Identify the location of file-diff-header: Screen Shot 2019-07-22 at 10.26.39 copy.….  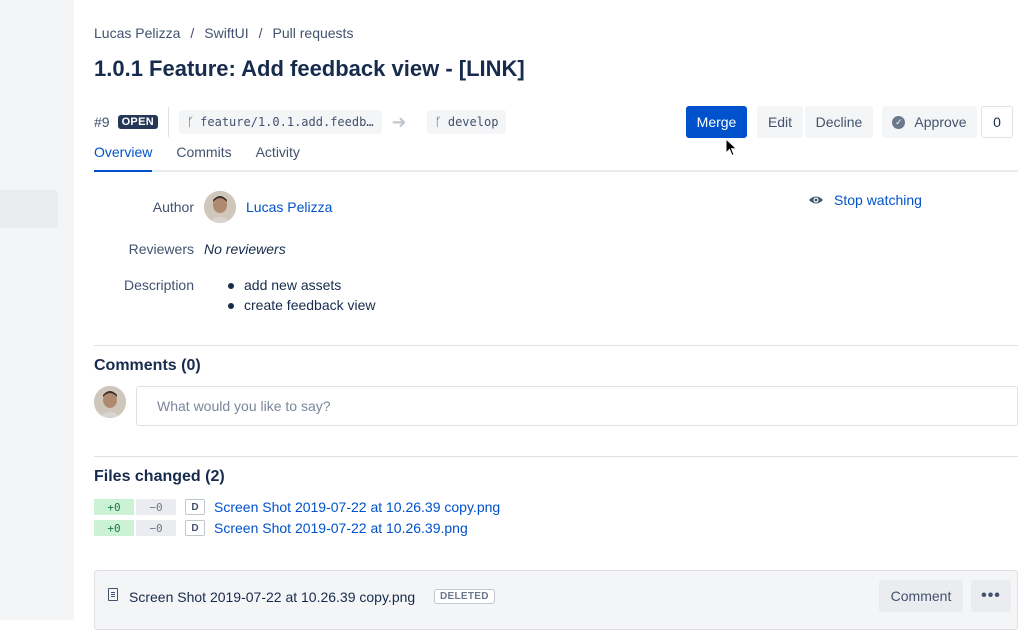
(556, 600).